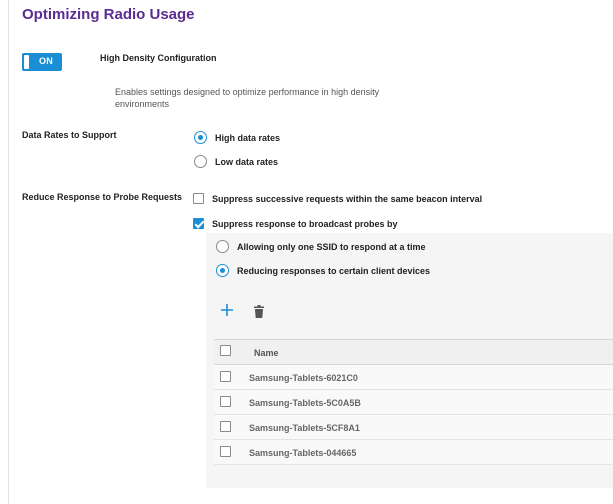 The image size is (613, 504). I want to click on page-title: Optimizing Radio Usage, so click(108, 14).